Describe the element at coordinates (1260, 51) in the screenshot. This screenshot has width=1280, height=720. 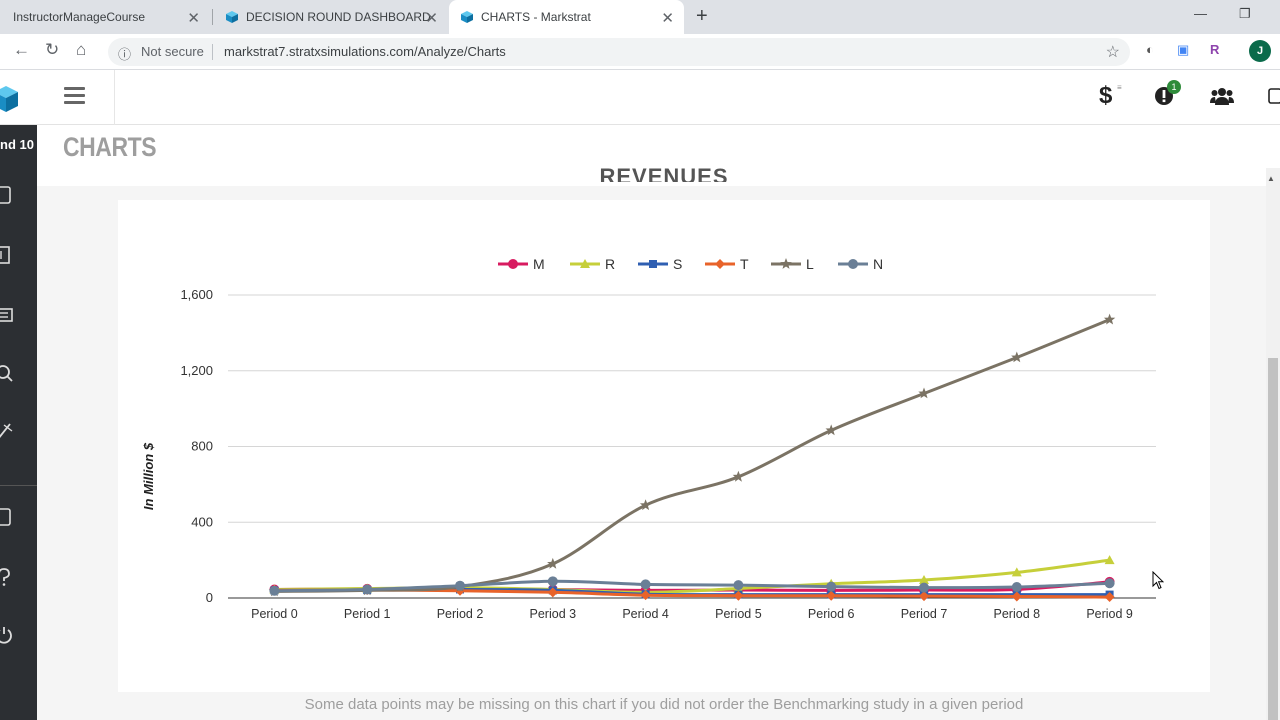
I see `profile-avatar: J` at that location.